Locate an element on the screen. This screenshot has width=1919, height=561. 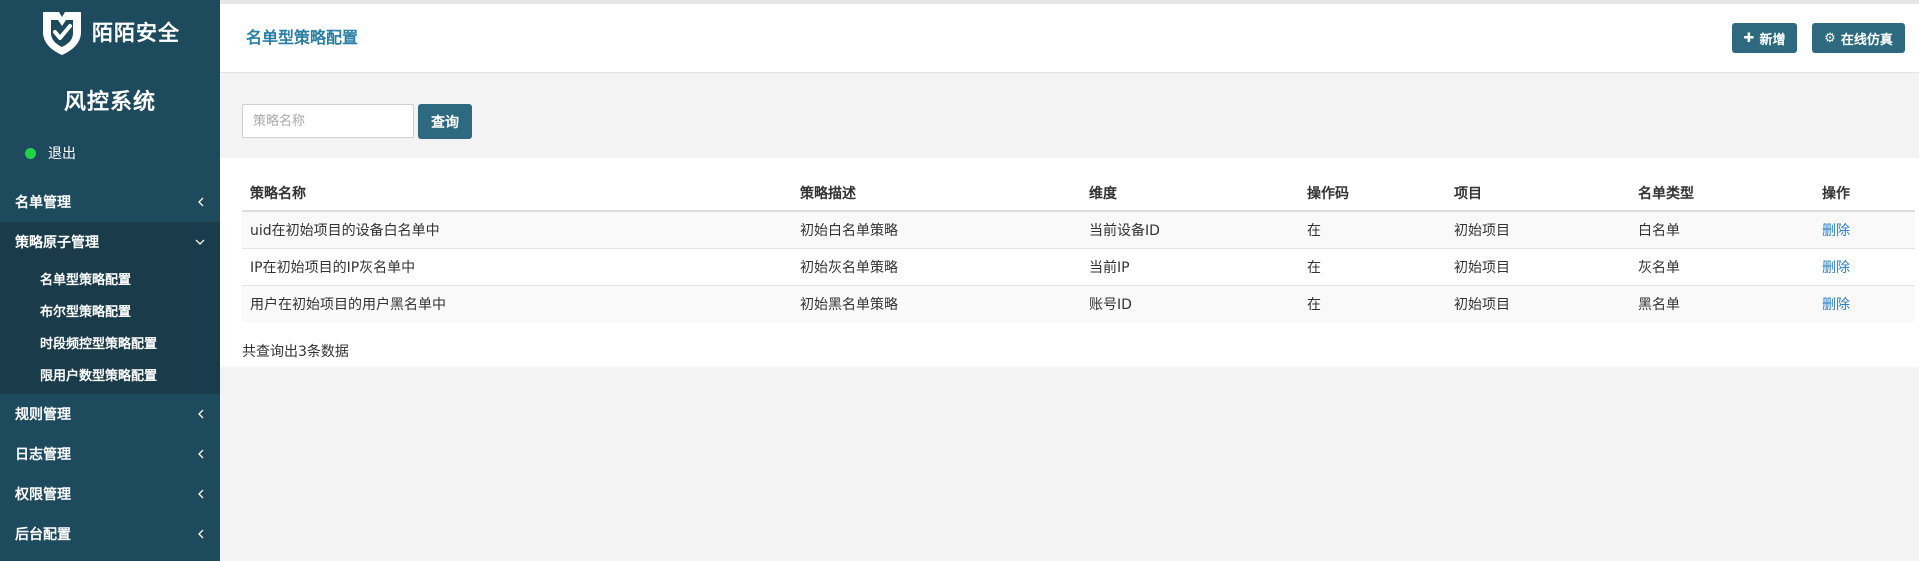
add-button-label: 新增 is located at coordinates (1772, 40).